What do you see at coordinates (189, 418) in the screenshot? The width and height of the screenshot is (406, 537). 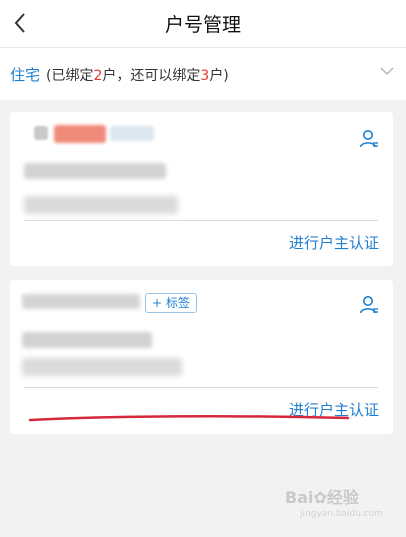 I see `annotation-underline` at bounding box center [189, 418].